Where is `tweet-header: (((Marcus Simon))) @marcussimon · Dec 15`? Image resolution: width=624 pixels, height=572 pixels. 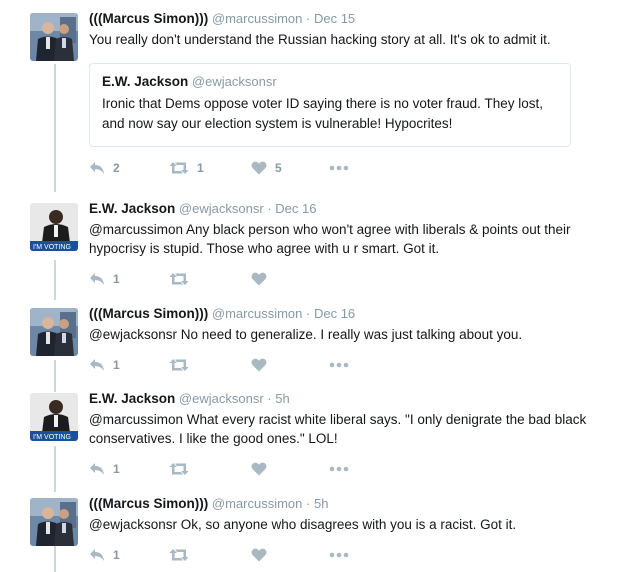
tweet-header: (((Marcus Simon))) @marcussimon · Dec 15 is located at coordinates (344, 19).